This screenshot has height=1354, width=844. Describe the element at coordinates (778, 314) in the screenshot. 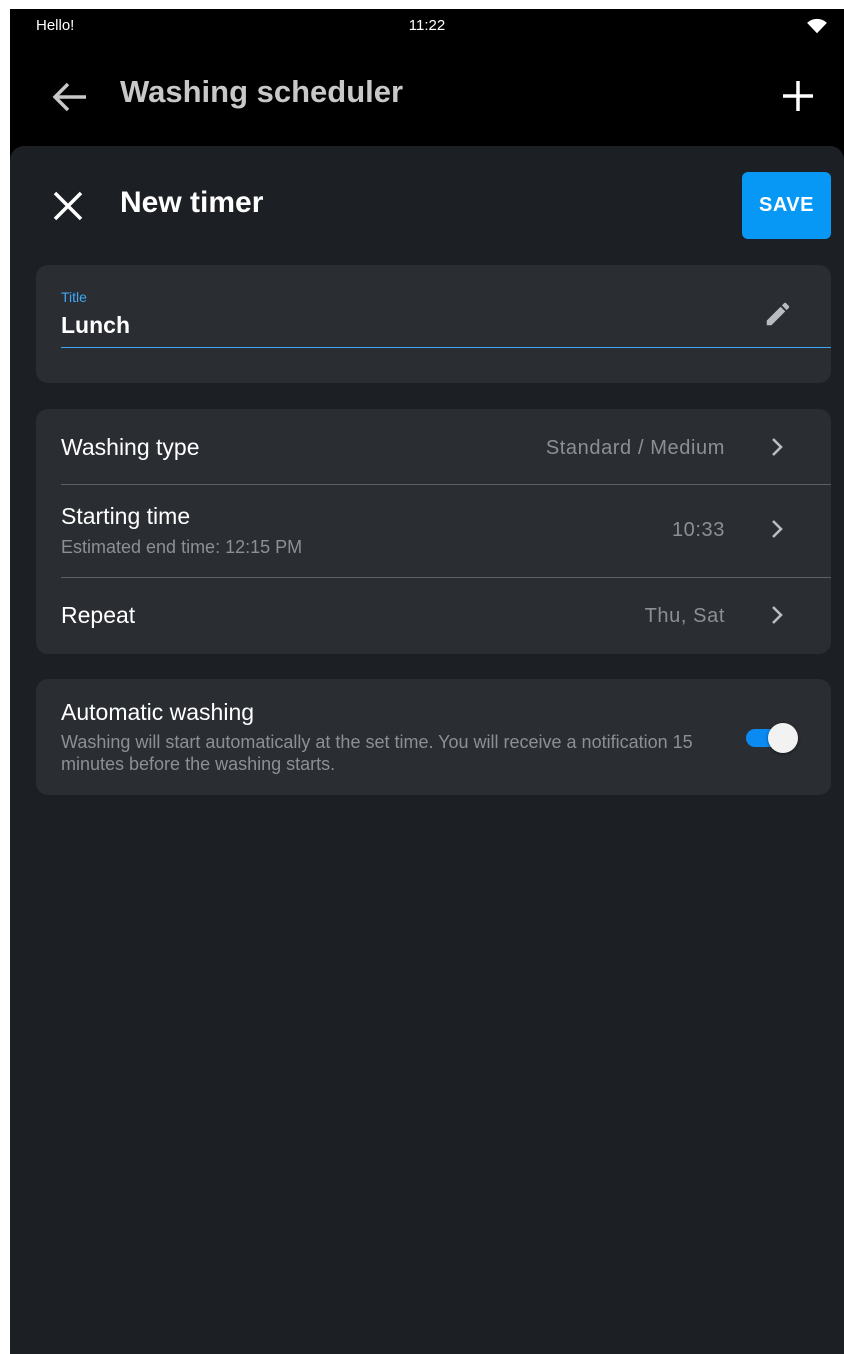

I see `pencil-icon` at that location.